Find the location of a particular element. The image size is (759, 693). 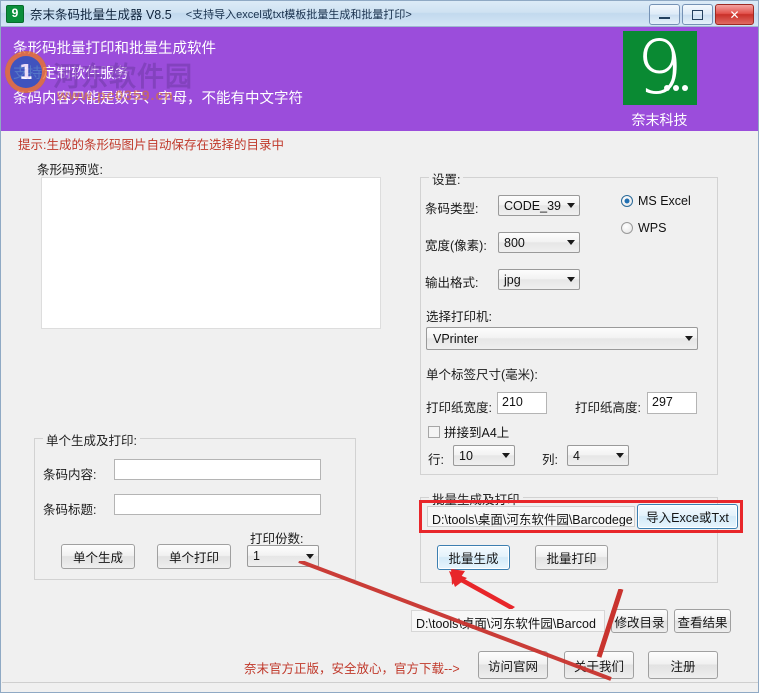

change-directory-button: 修改目录 is located at coordinates (639, 621).